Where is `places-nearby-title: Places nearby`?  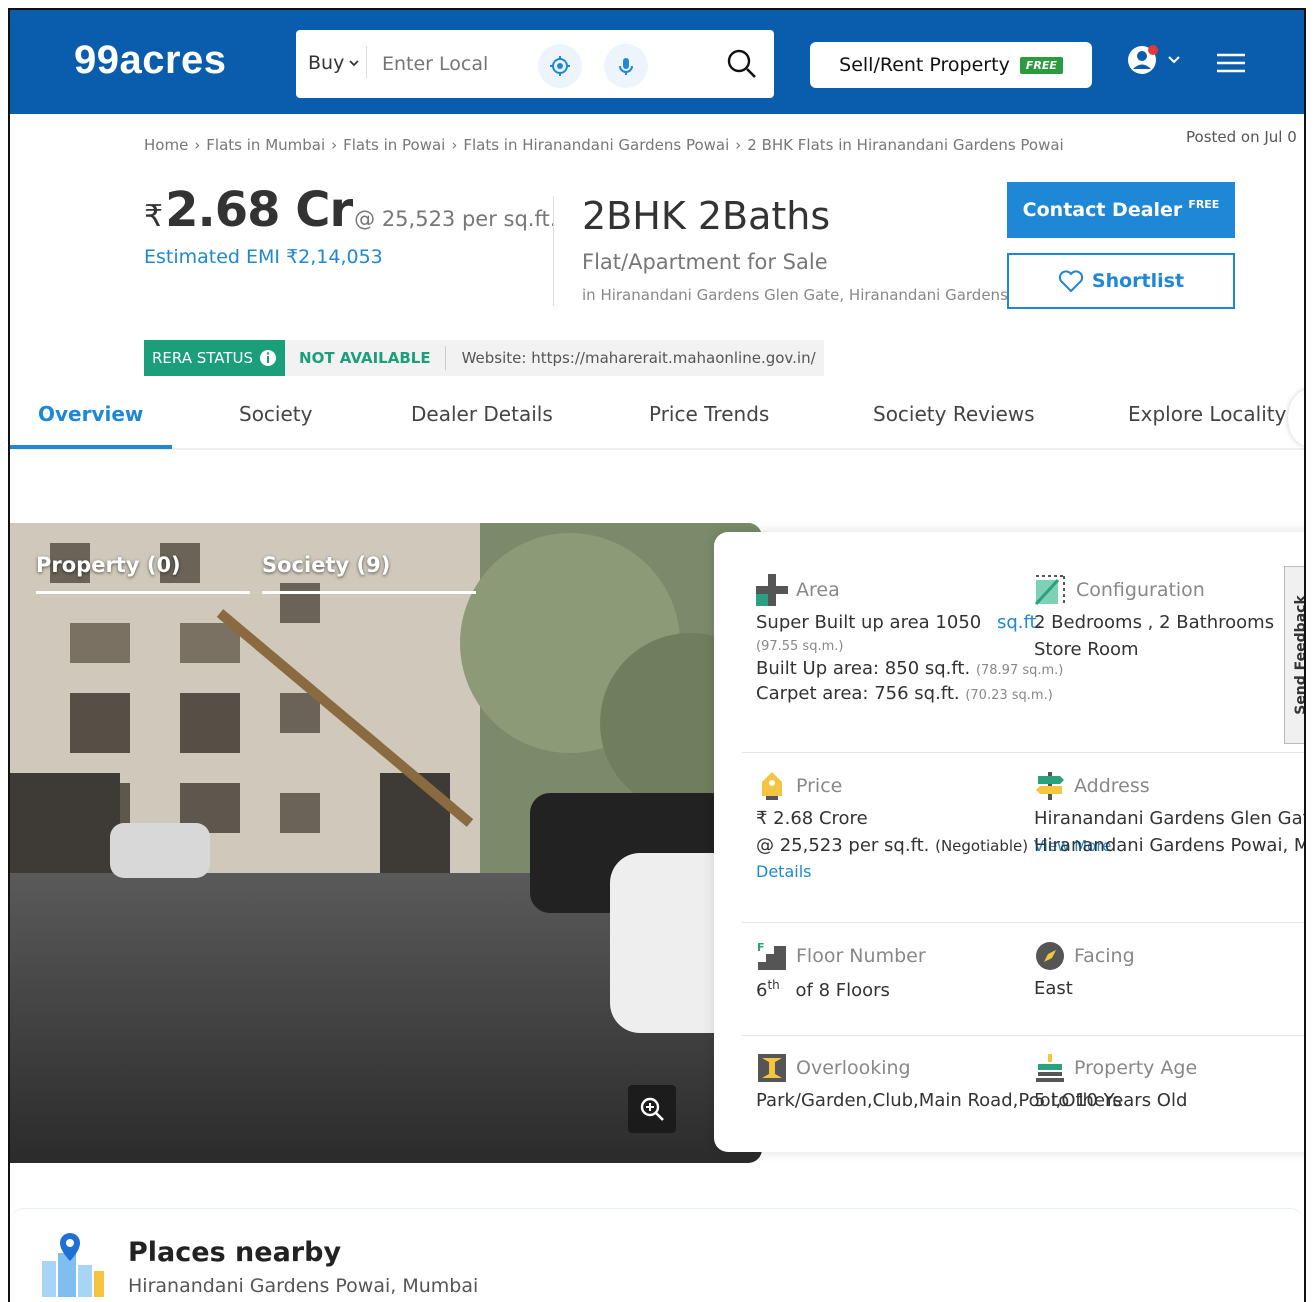 places-nearby-title: Places nearby is located at coordinates (235, 1252).